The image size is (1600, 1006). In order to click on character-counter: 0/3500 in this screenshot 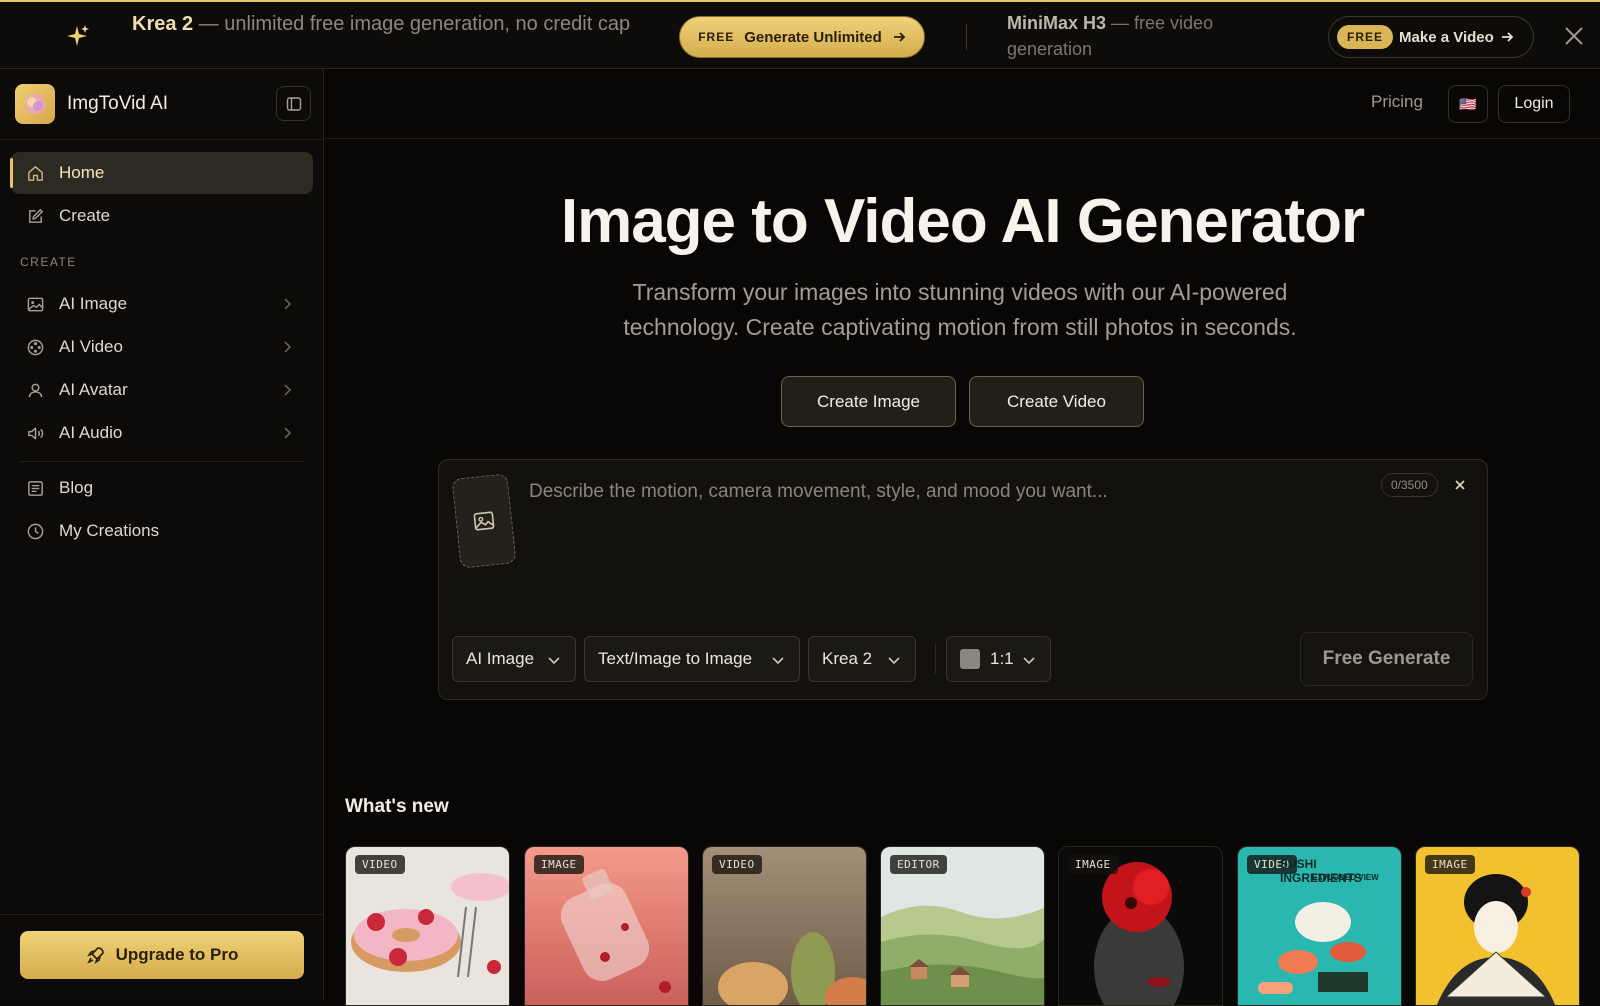, I will do `click(1409, 485)`.